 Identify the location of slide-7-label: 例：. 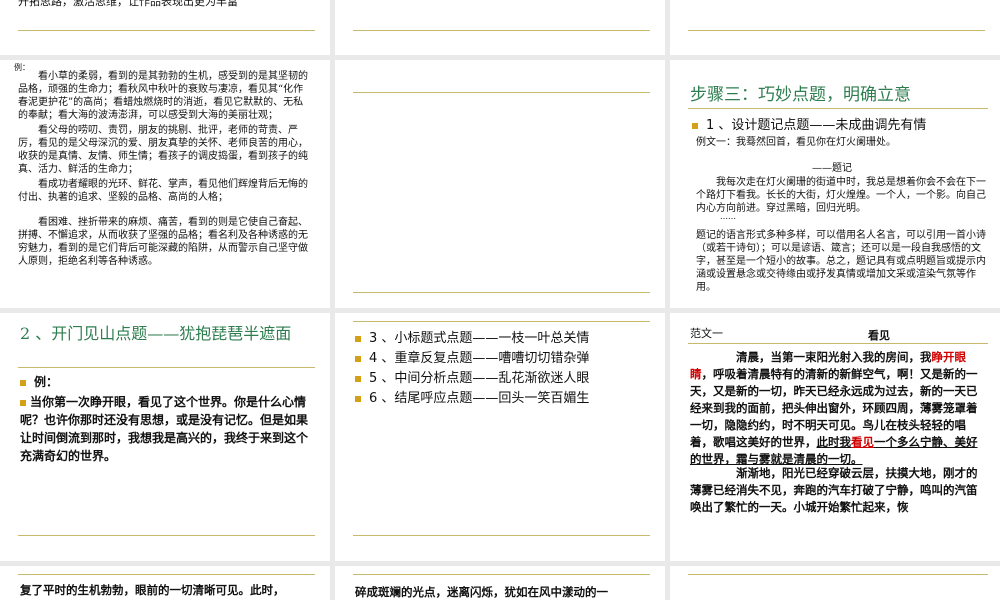
(39, 381).